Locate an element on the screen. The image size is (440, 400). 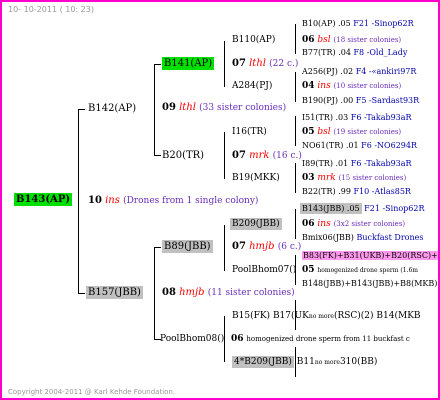
leaf-row: I51(TR) .03 F6 -Takab93aR is located at coordinates (357, 118).